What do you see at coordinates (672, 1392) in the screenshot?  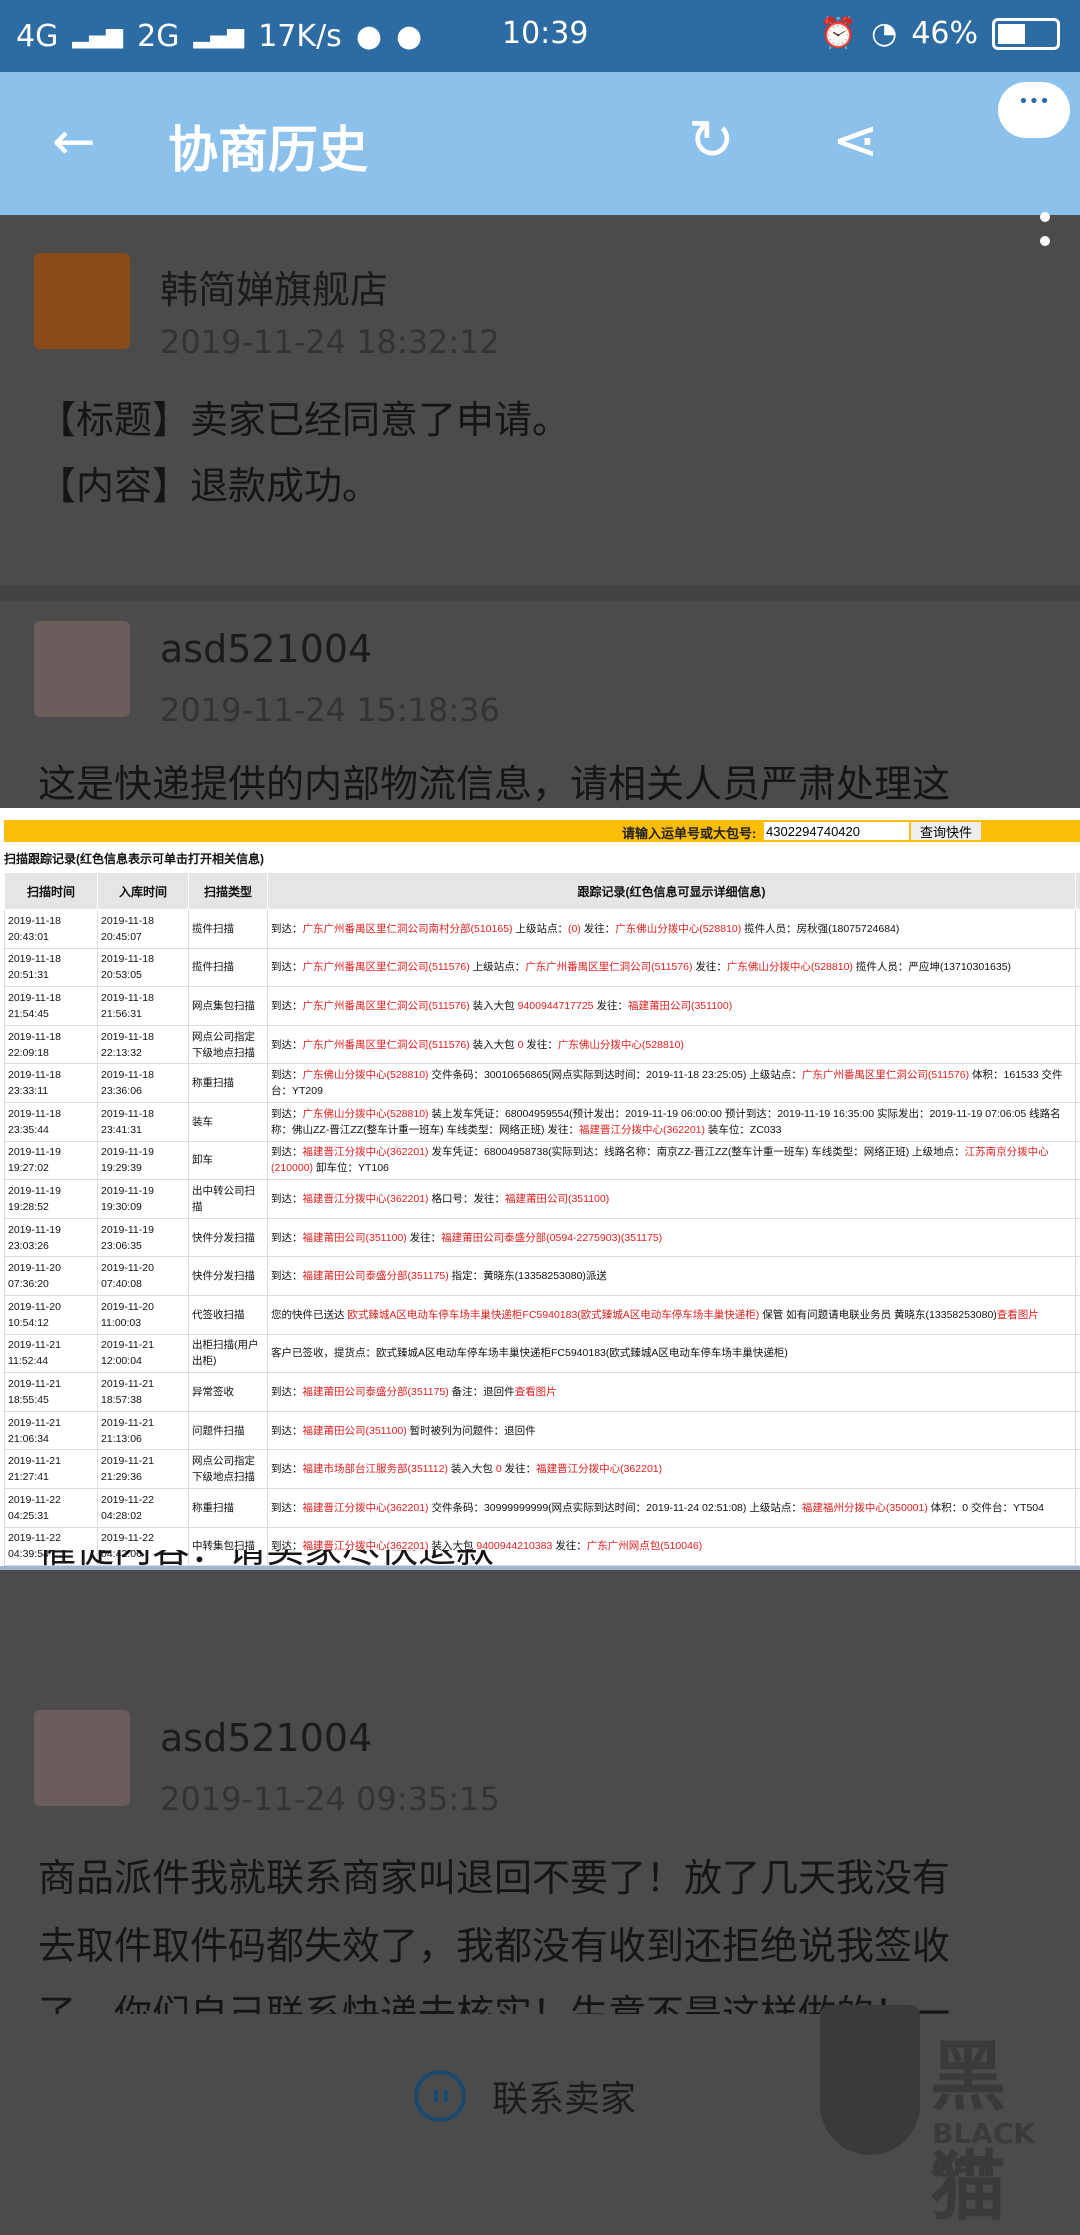 I see `tracking-record: 到达：福建莆田公司泰盛分部(351175) 备注：退回件查看图片` at bounding box center [672, 1392].